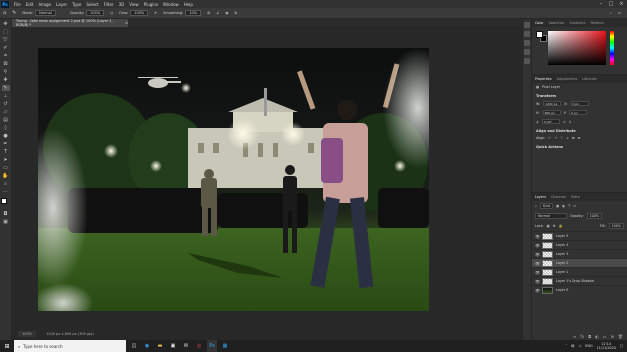  What do you see at coordinates (4, 13) in the screenshot?
I see `home-icon: ⌂` at bounding box center [4, 13].